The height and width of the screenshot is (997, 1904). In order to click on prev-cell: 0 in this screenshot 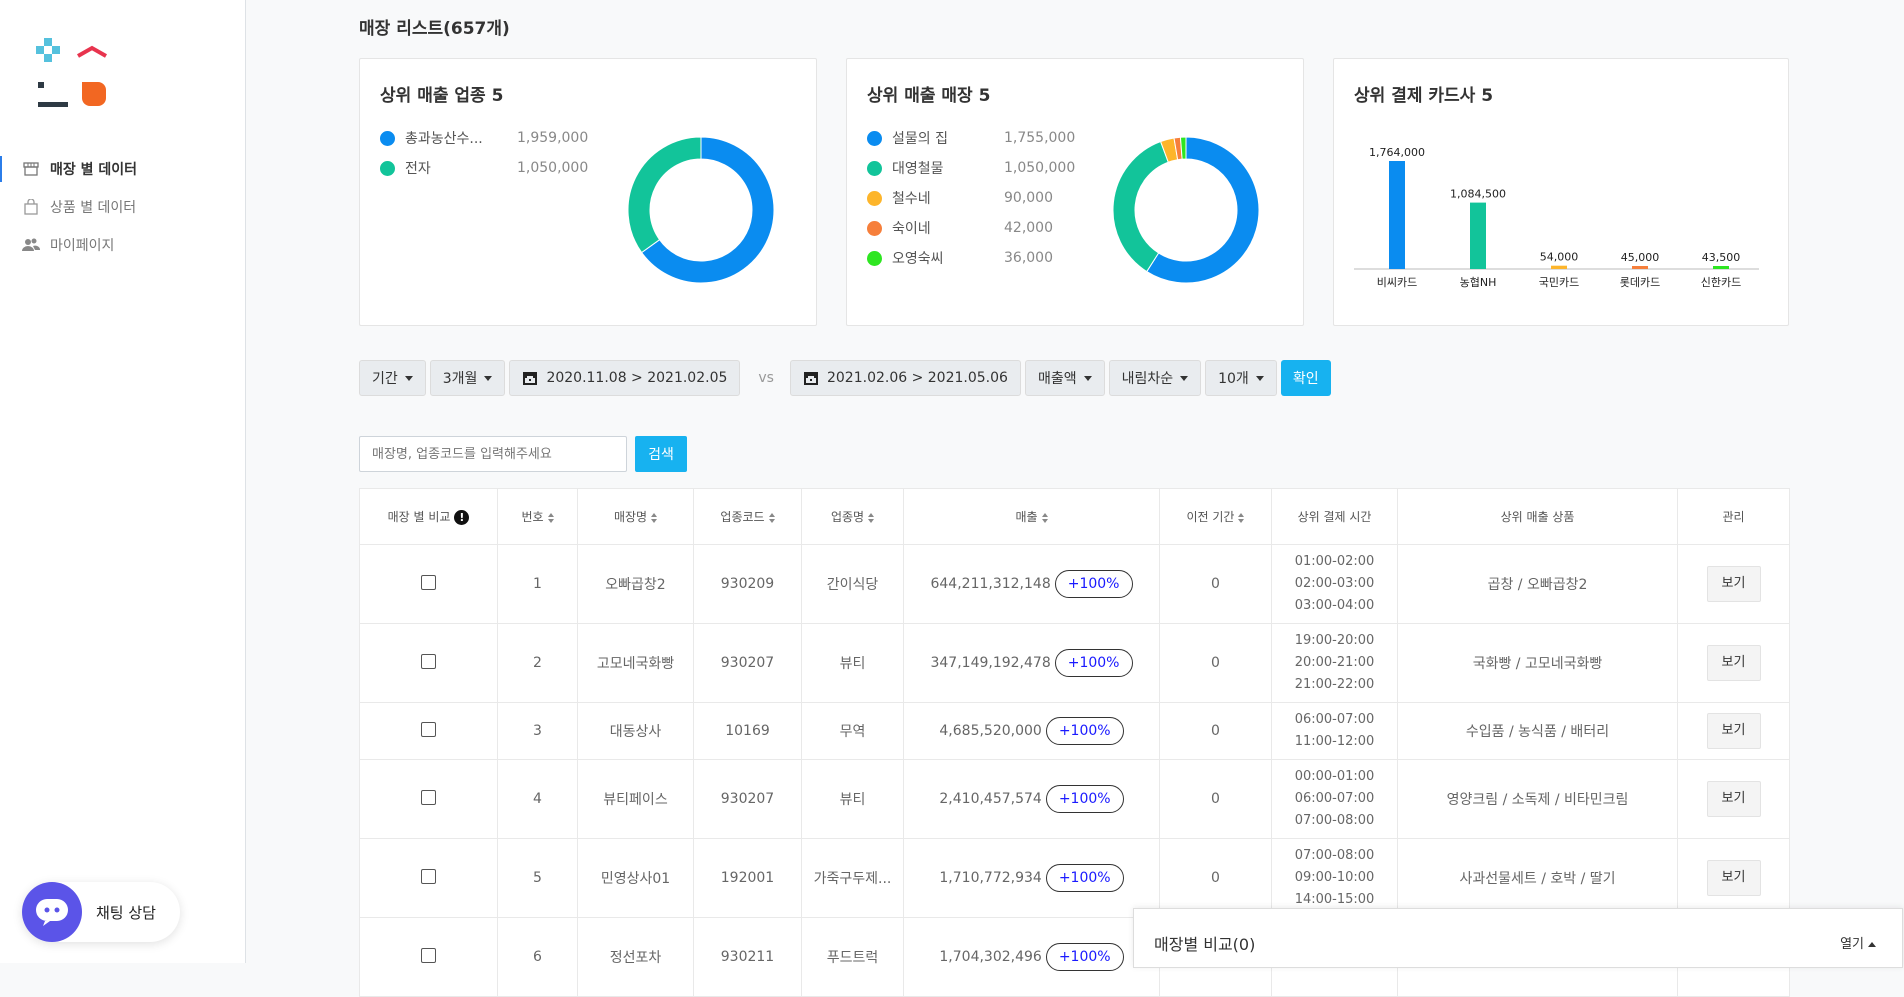, I will do `click(1215, 799)`.